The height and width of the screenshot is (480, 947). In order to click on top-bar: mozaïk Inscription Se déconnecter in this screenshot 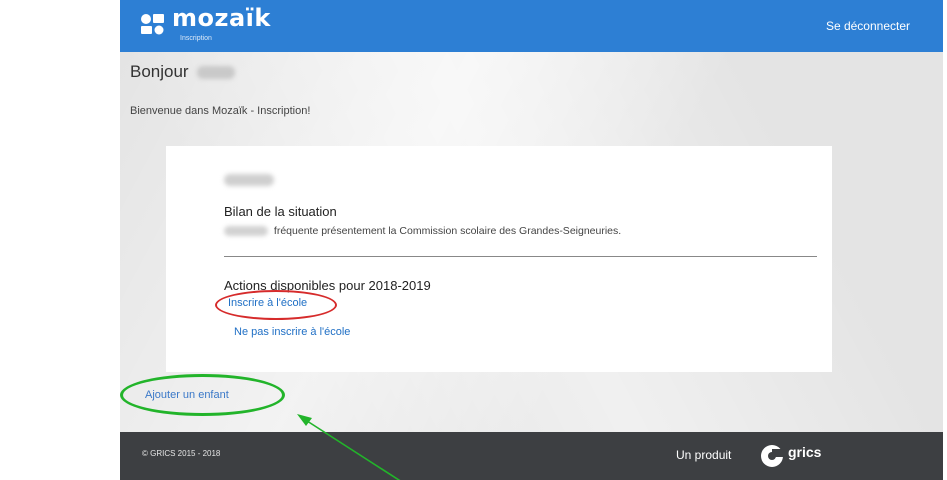, I will do `click(531, 26)`.